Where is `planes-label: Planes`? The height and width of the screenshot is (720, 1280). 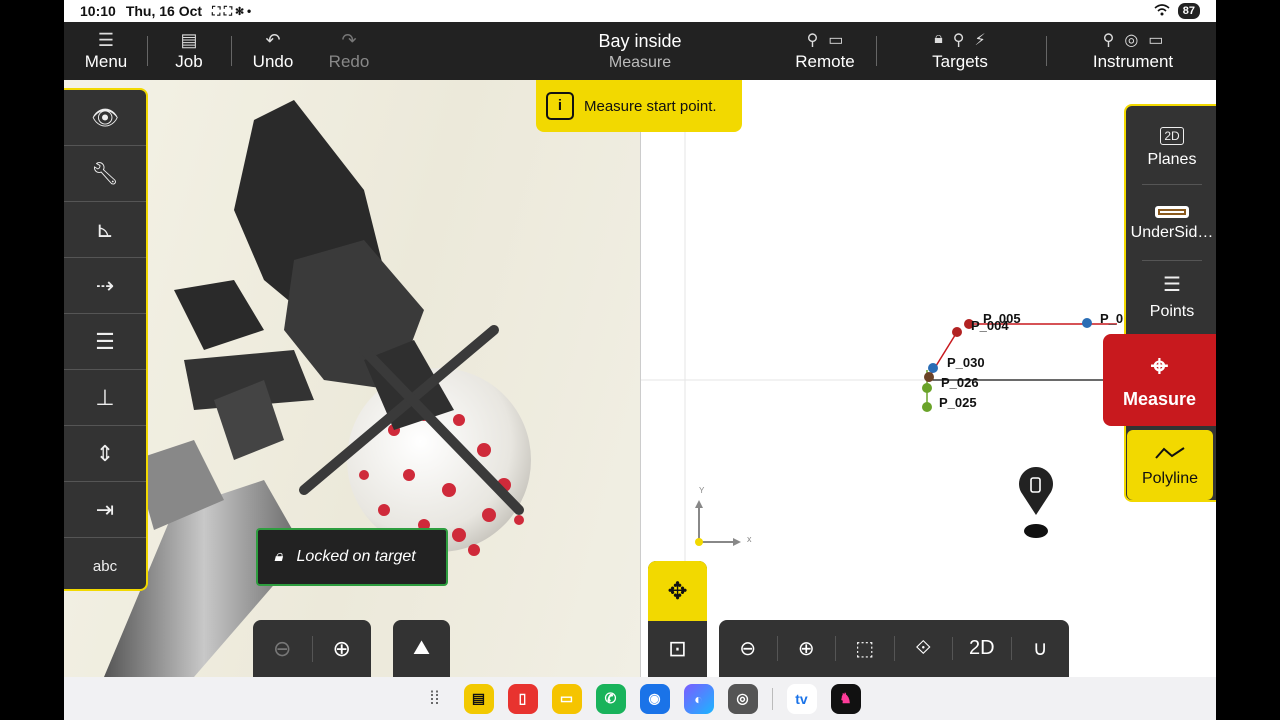 planes-label: Planes is located at coordinates (1172, 159).